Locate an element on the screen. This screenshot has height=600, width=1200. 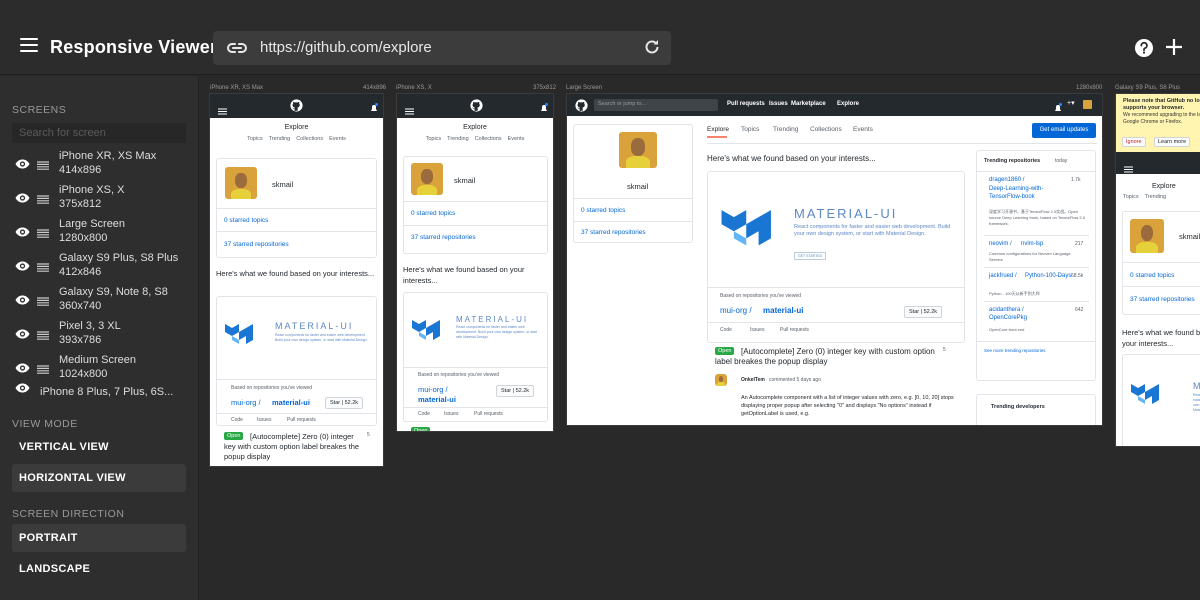
screen-item: Medium Screen 1024x800 is located at coordinates (99, 367).